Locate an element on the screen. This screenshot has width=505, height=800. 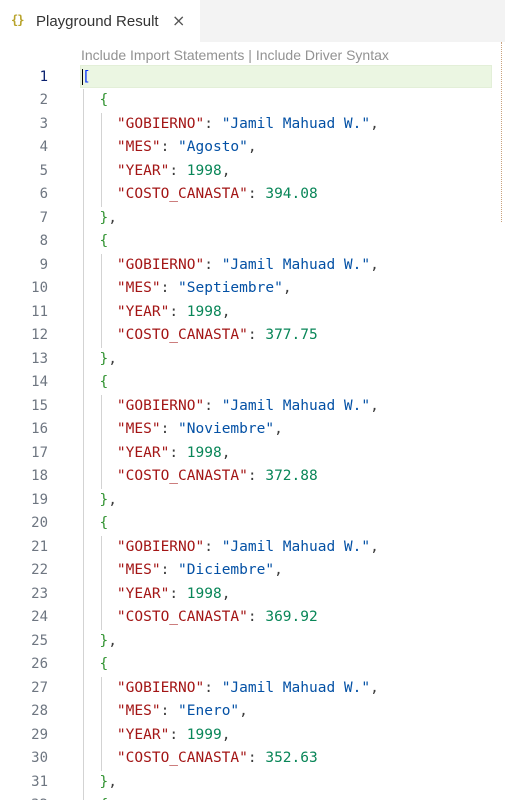
bracket: { is located at coordinates (104, 664).